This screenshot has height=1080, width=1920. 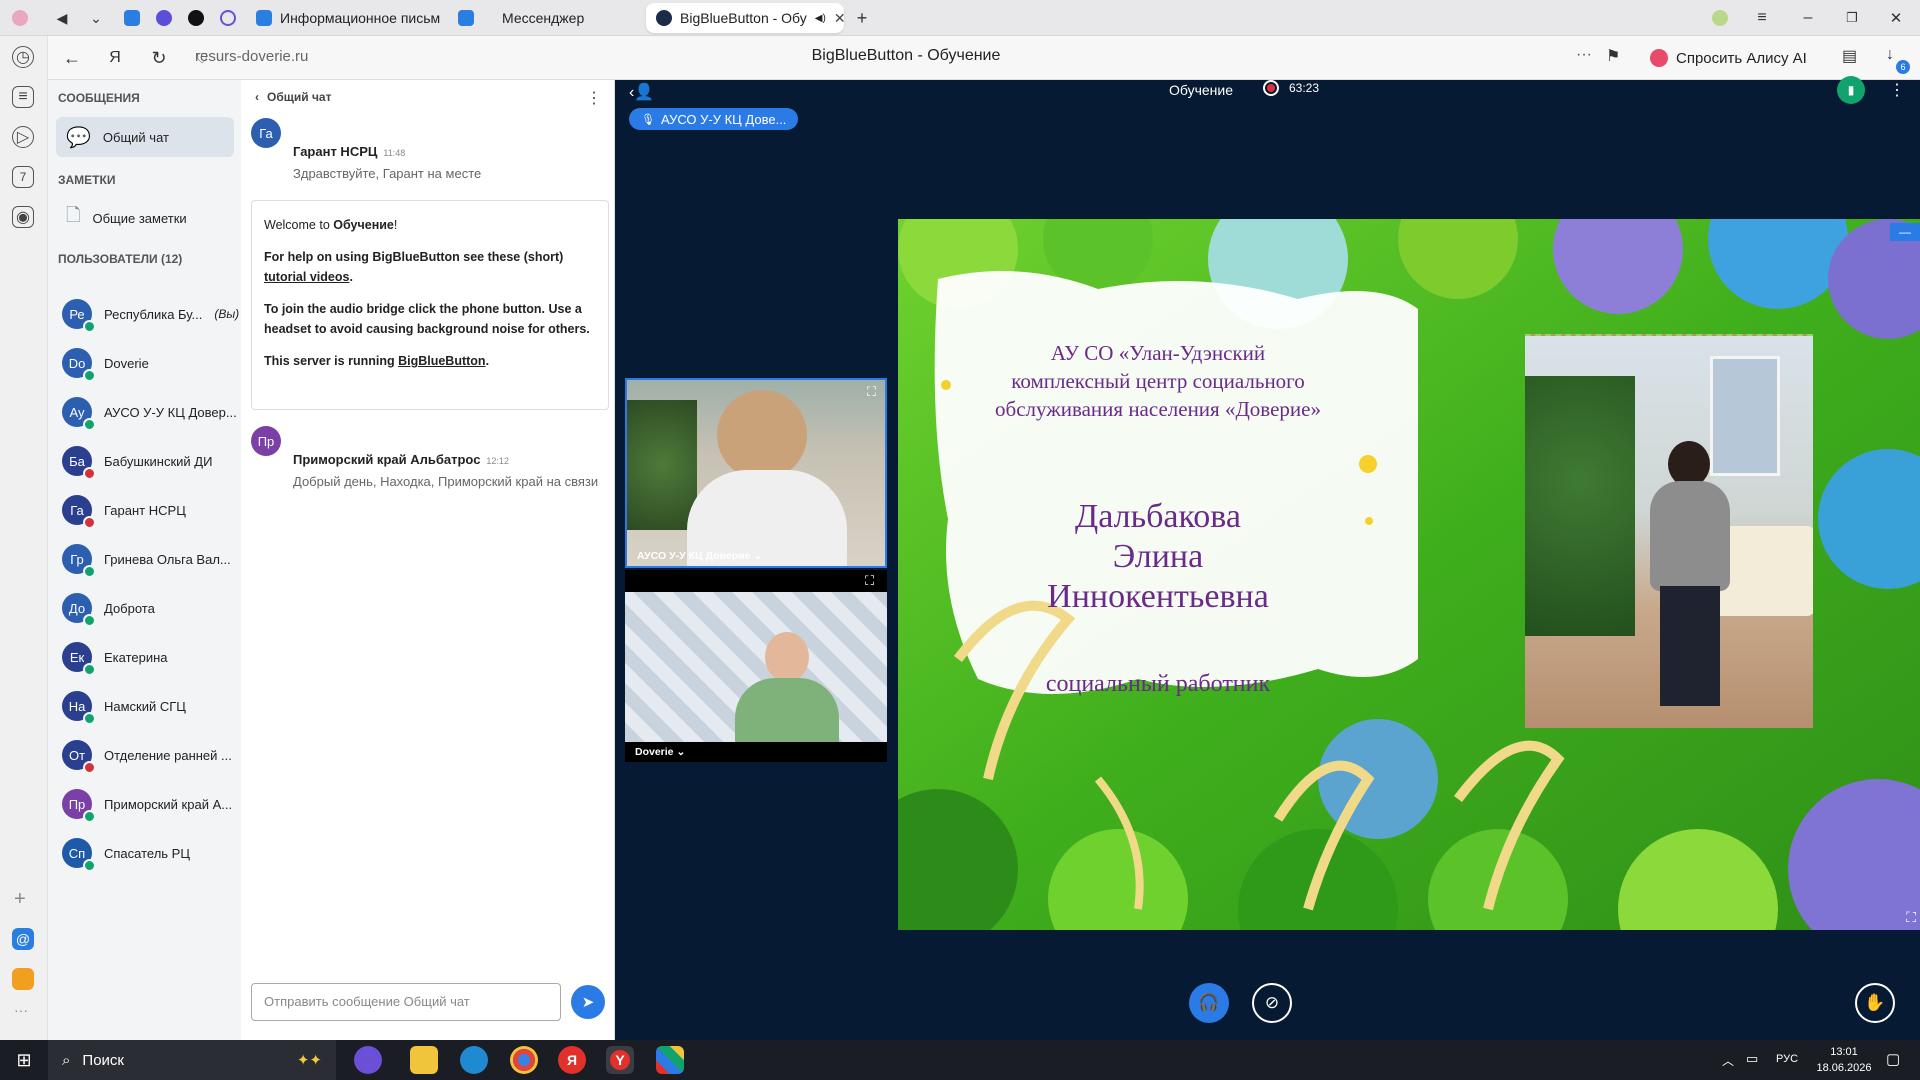 I want to click on calendar-icon: 7, so click(x=23, y=177).